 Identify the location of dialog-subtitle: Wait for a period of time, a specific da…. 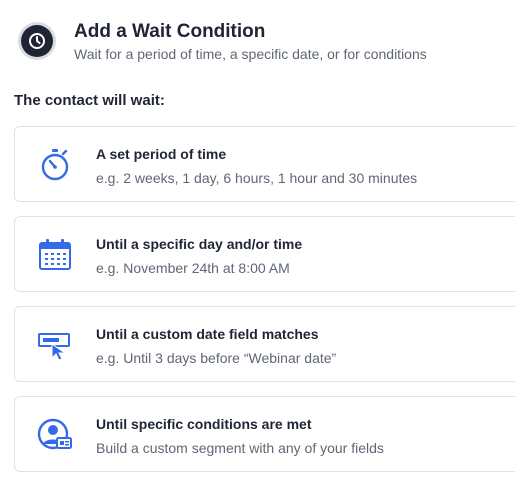
(250, 54).